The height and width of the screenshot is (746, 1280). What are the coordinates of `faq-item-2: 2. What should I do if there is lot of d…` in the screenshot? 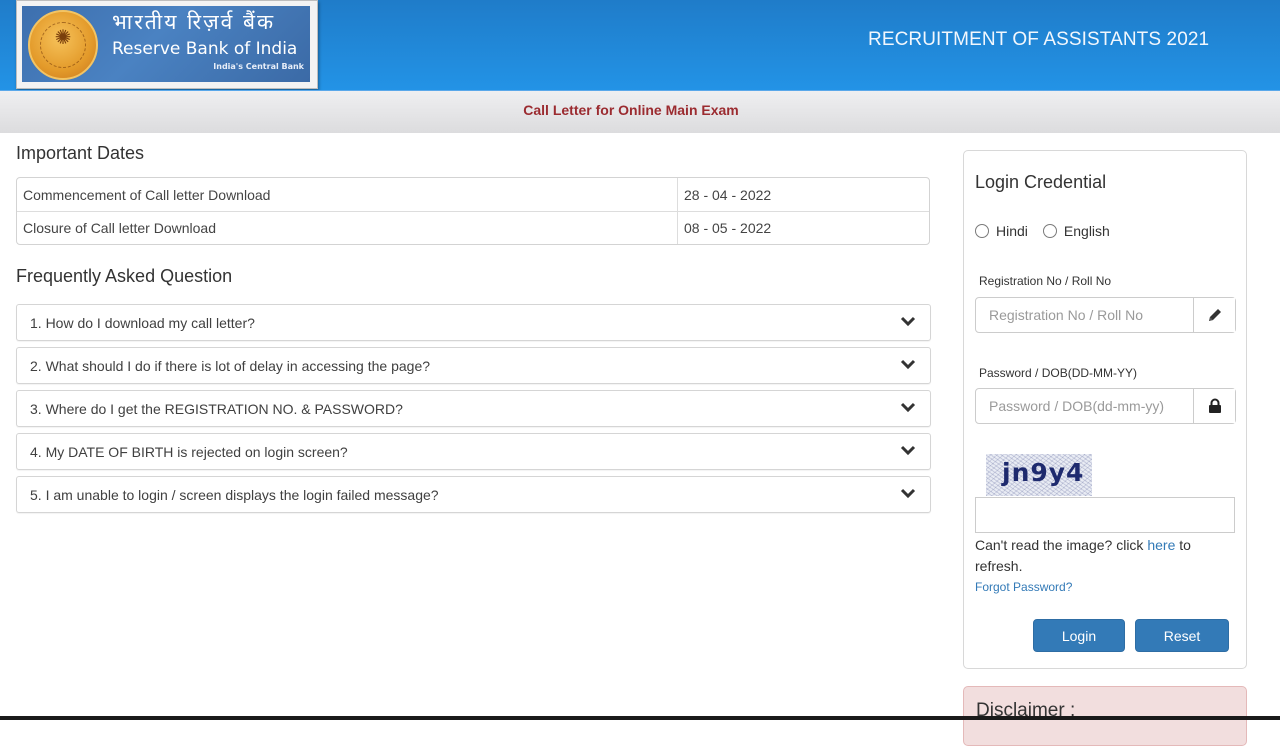 It's located at (473, 365).